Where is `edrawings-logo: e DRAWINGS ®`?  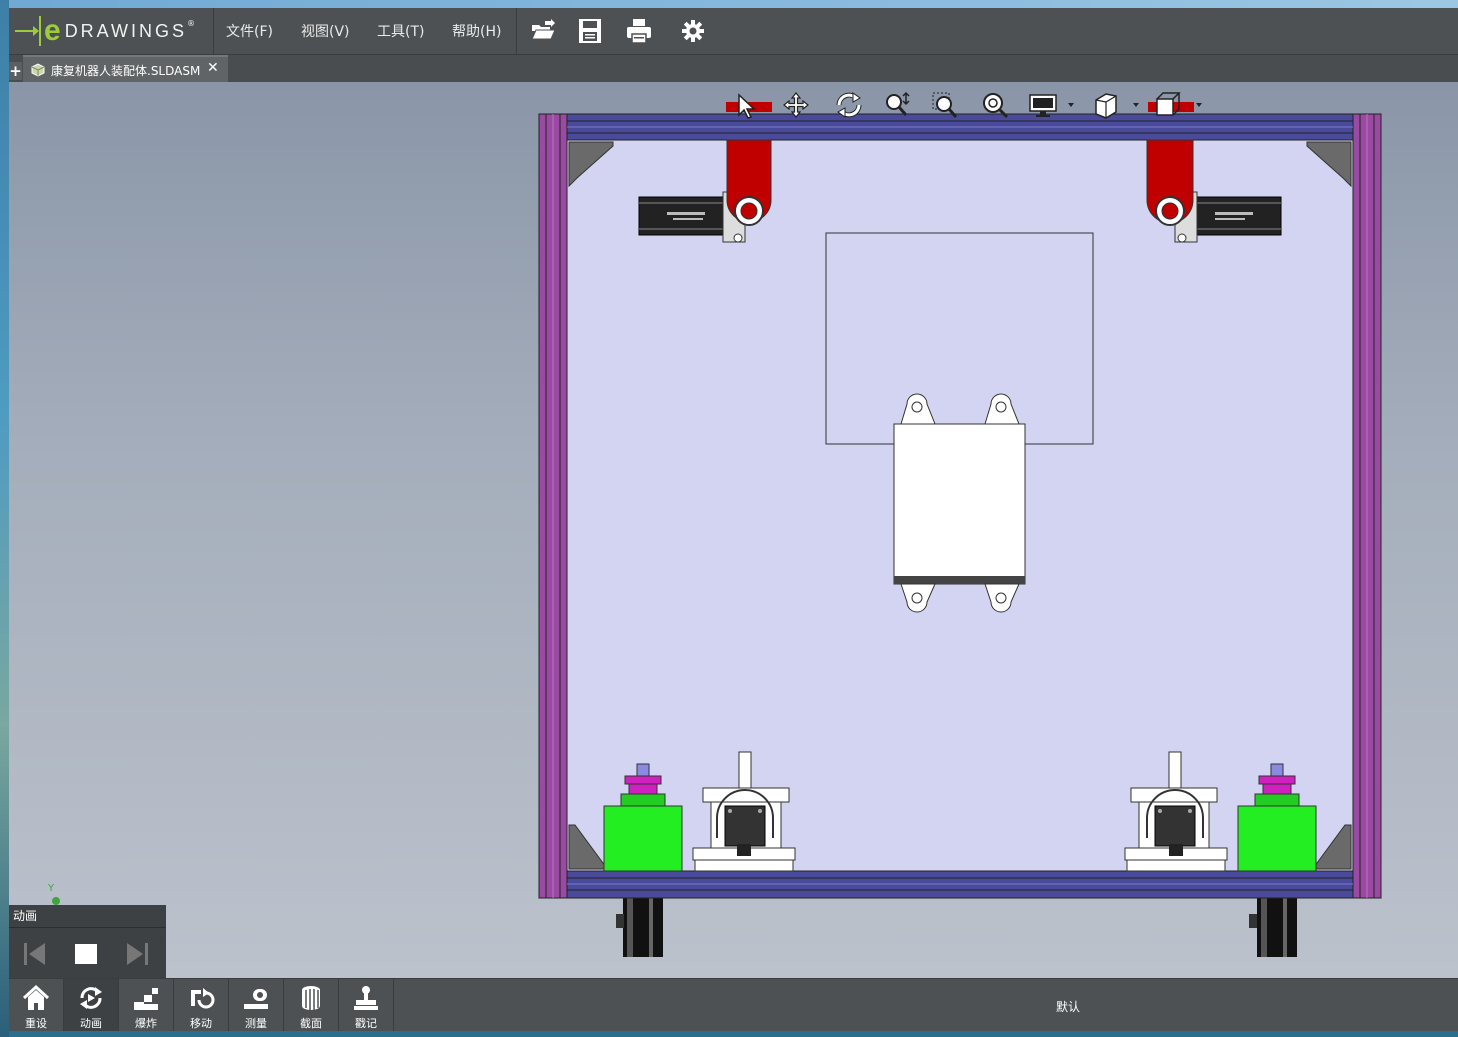
edrawings-logo: e DRAWINGS ® is located at coordinates (105, 31).